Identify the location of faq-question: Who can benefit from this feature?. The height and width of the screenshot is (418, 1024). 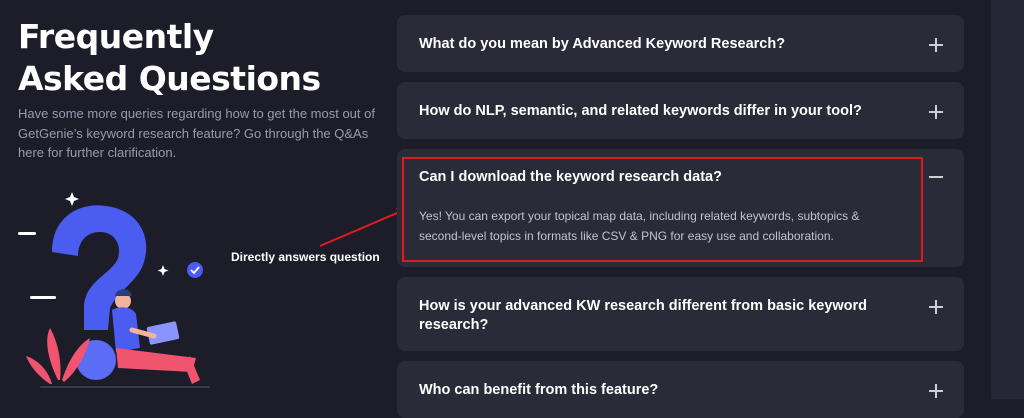
(539, 390).